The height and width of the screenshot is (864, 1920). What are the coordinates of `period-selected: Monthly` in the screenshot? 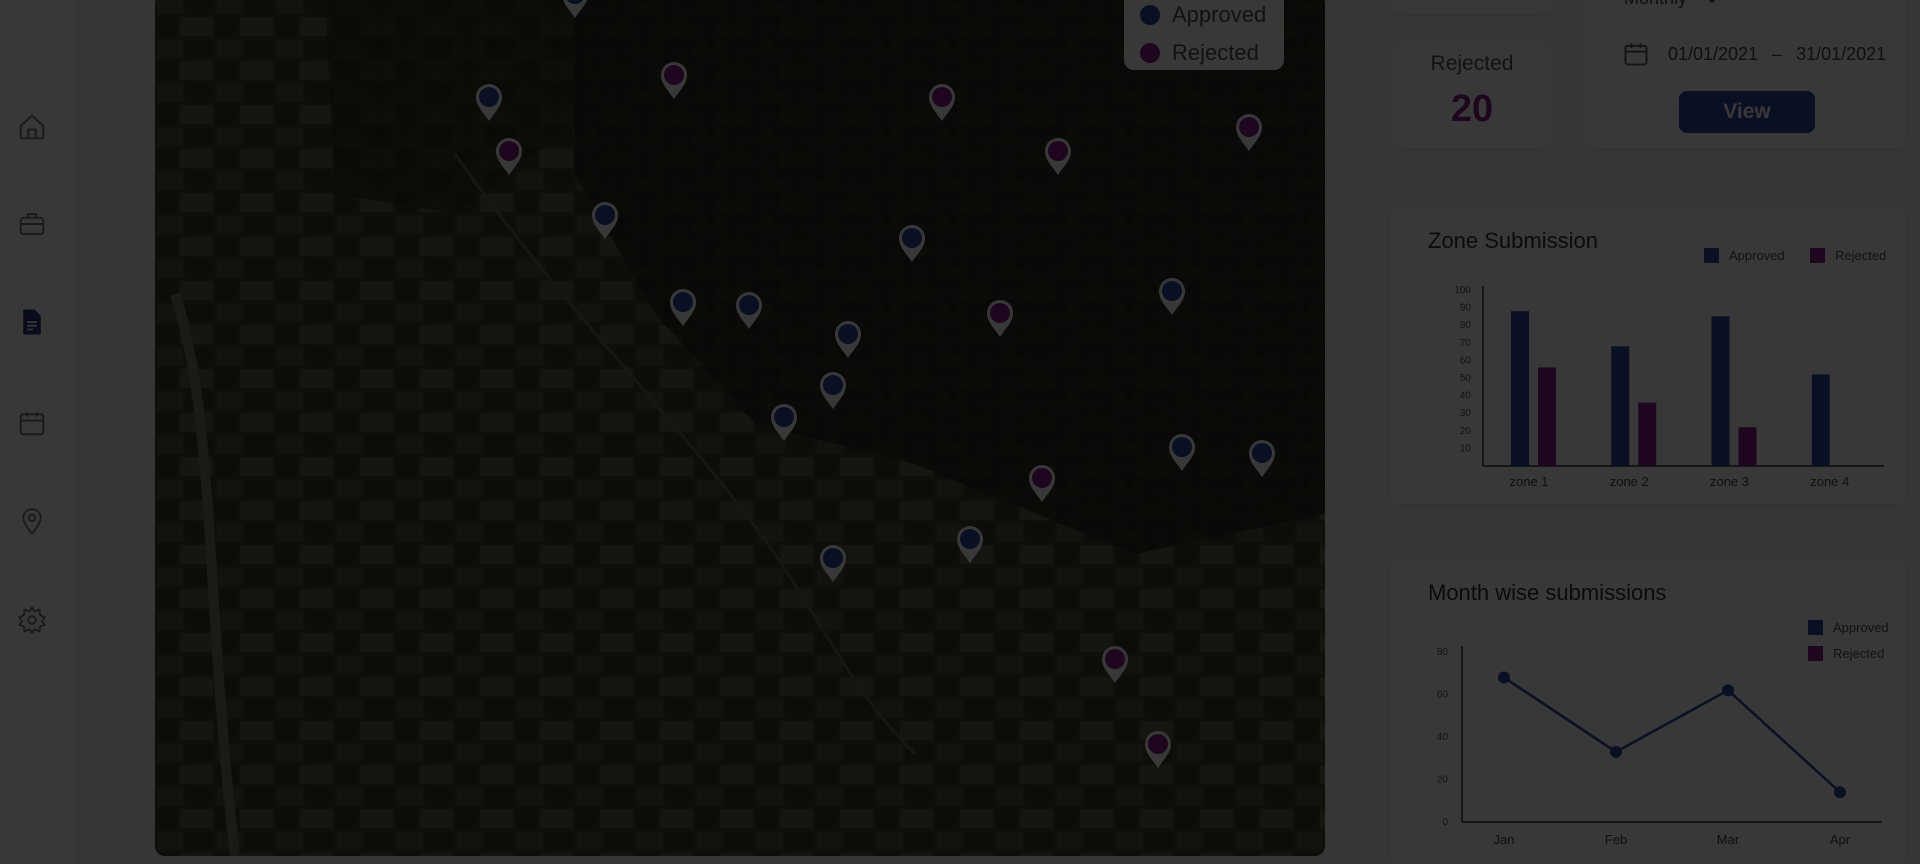 It's located at (1655, 4).